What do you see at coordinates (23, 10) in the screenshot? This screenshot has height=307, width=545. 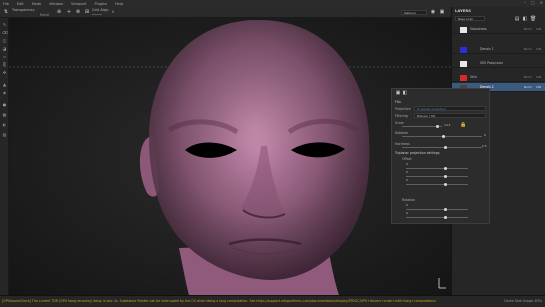 I see `mode-label: Transparency` at bounding box center [23, 10].